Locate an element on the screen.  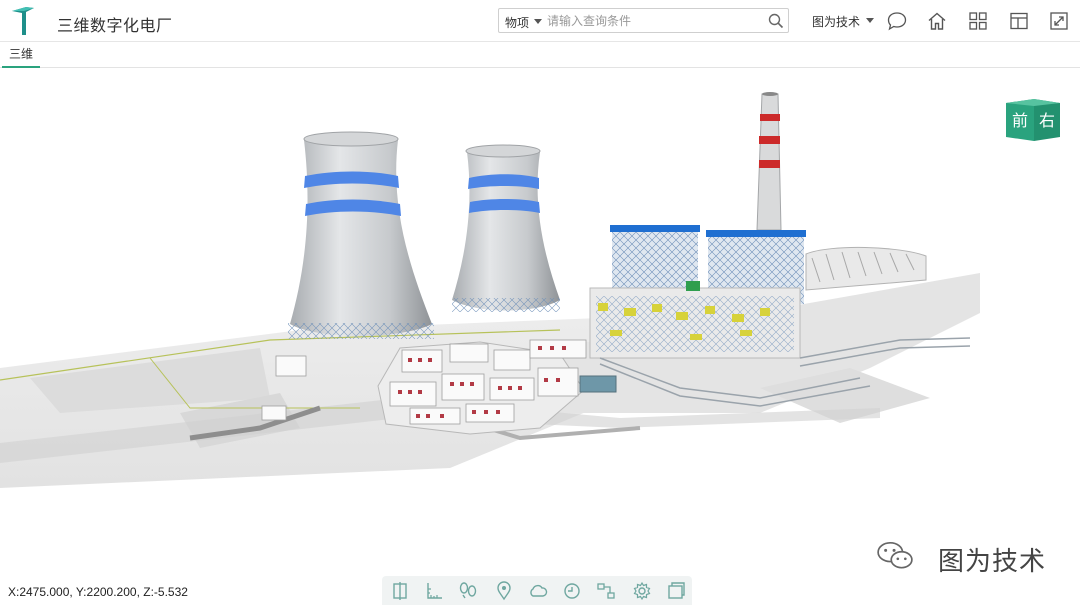
app-title: 三维数字化电厂 is located at coordinates (115, 26).